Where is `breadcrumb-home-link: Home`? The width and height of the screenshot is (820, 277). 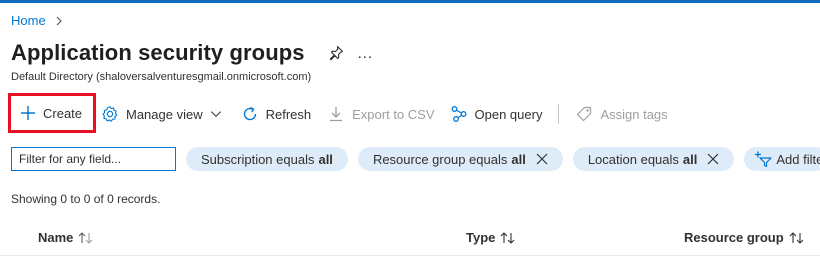
breadcrumb-home-link: Home is located at coordinates (28, 20).